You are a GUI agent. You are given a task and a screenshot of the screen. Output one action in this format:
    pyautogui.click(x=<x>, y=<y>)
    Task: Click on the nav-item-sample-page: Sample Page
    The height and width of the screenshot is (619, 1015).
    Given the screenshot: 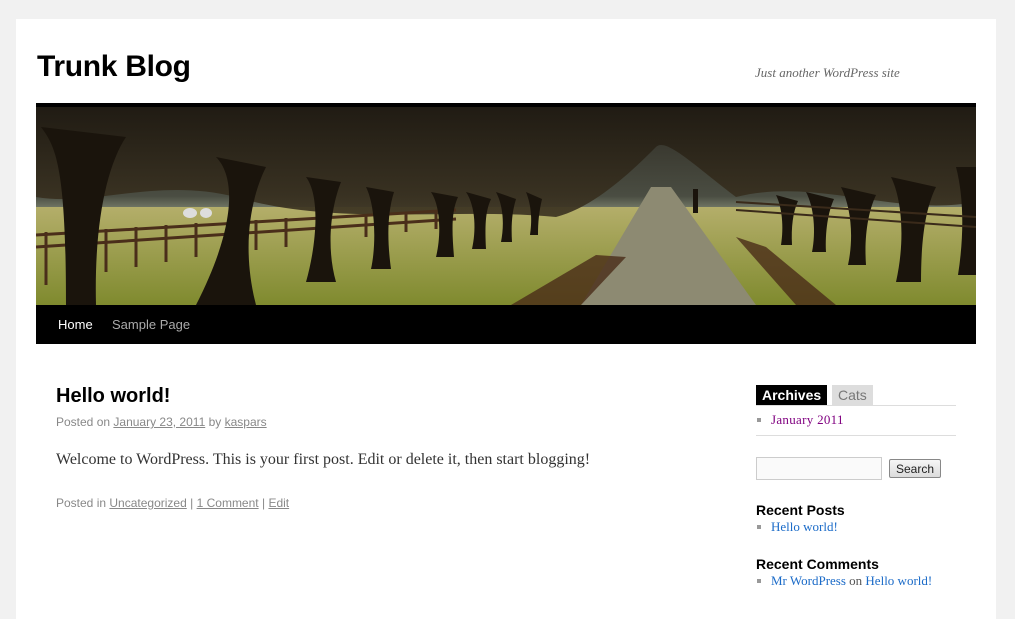 What is the action you would take?
    pyautogui.click(x=151, y=324)
    